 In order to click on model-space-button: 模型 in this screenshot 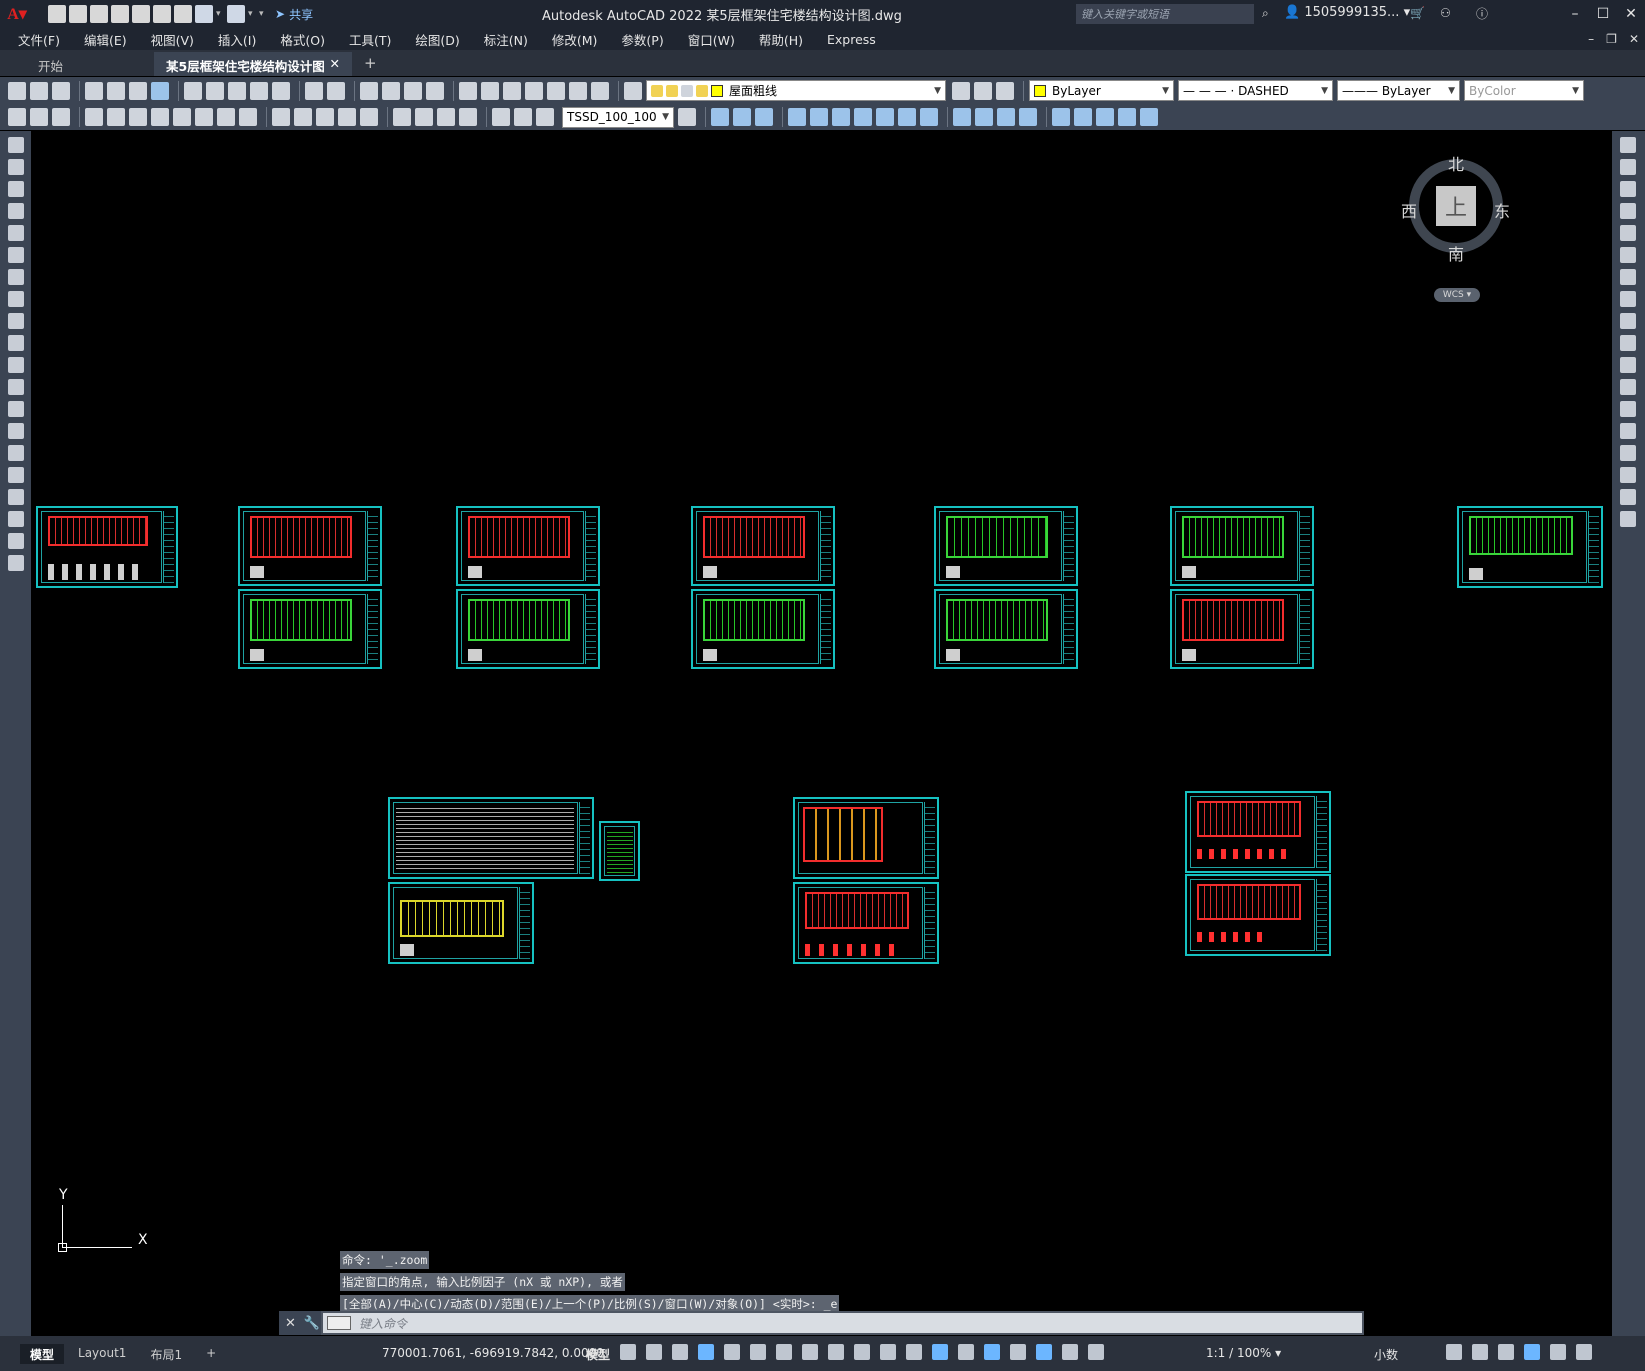, I will do `click(598, 1354)`.